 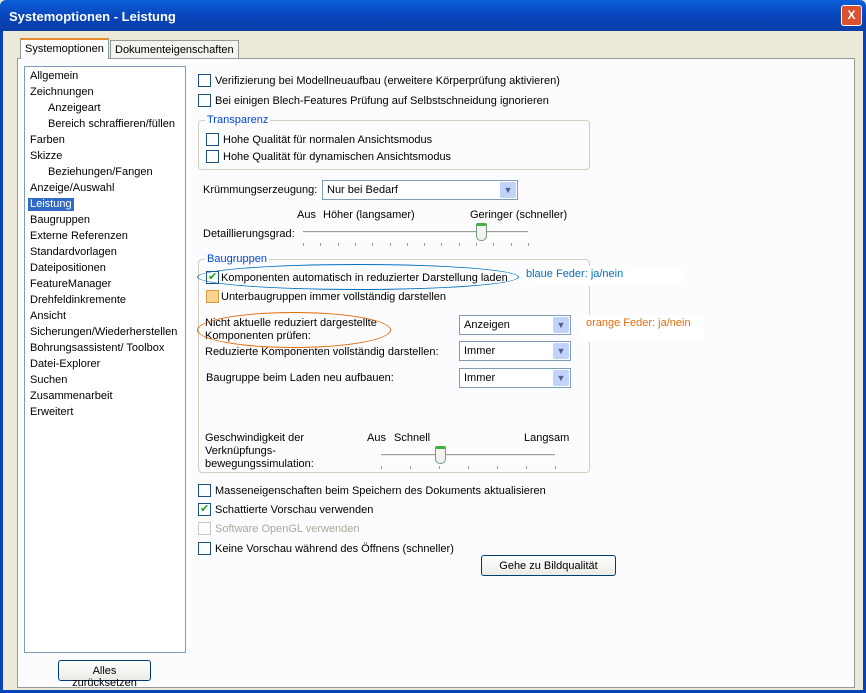 I want to click on tree-item: Erweitert, so click(x=51, y=412).